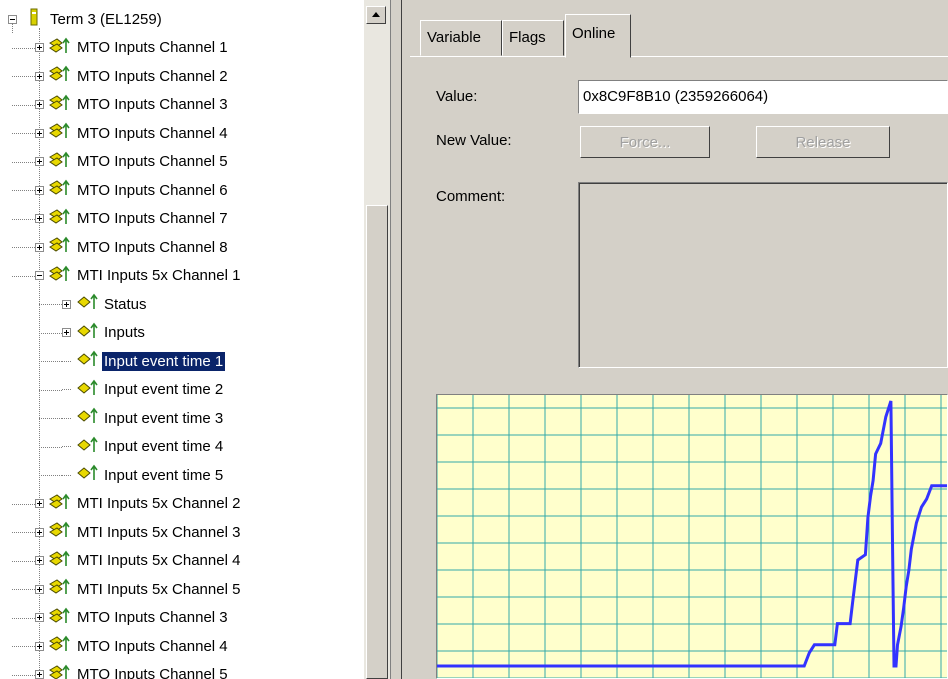 This screenshot has width=948, height=679. Describe the element at coordinates (152, 646) in the screenshot. I see `tree-item-label: MTO Inputs Channel 4` at that location.